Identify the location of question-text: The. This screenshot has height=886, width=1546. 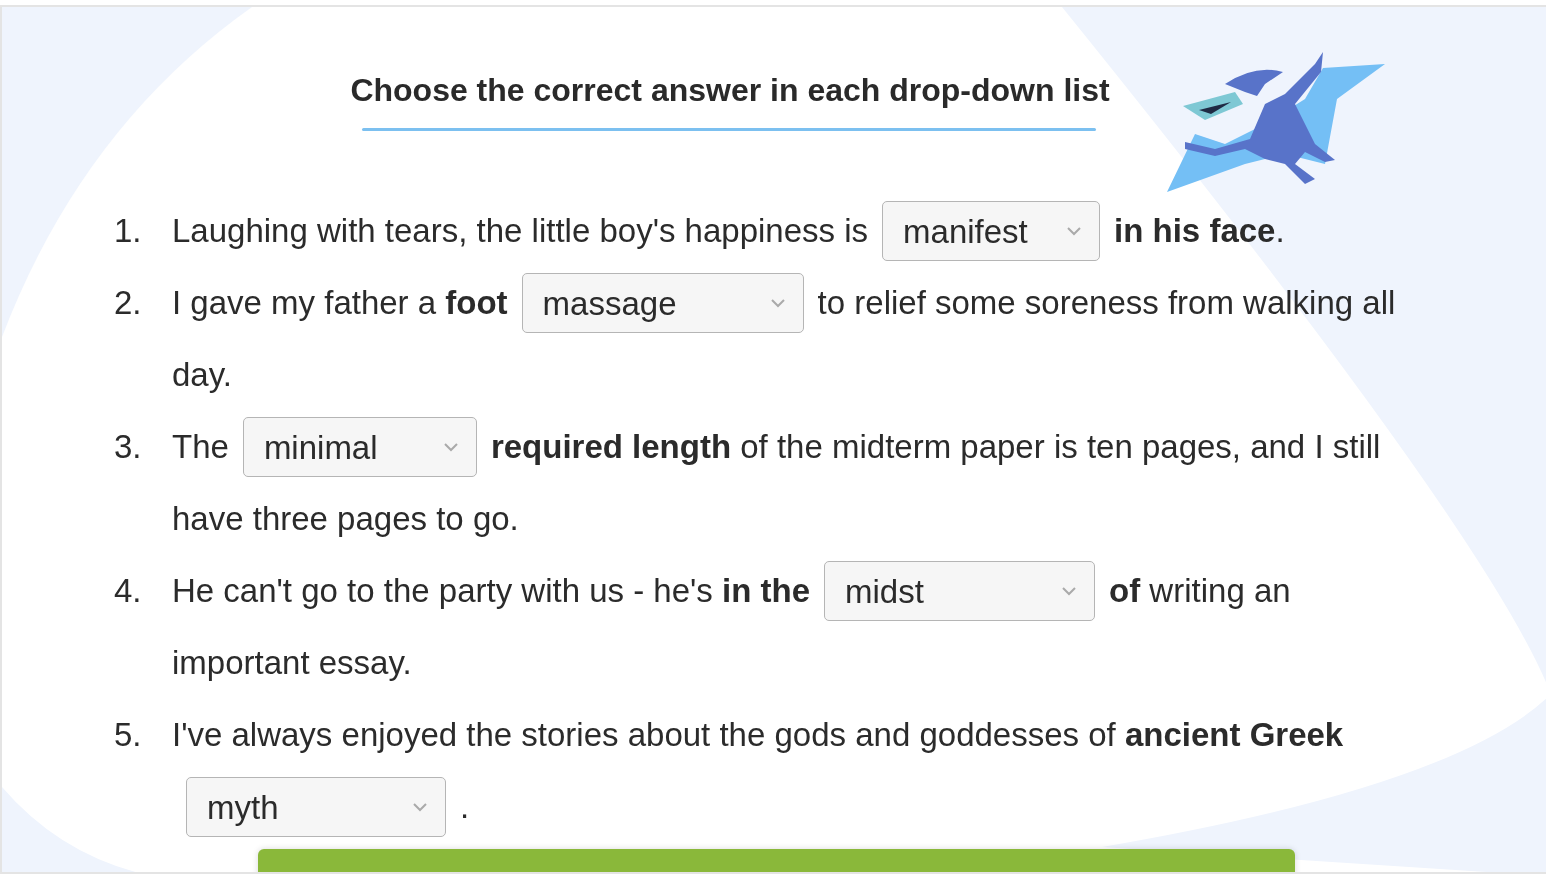
(200, 447).